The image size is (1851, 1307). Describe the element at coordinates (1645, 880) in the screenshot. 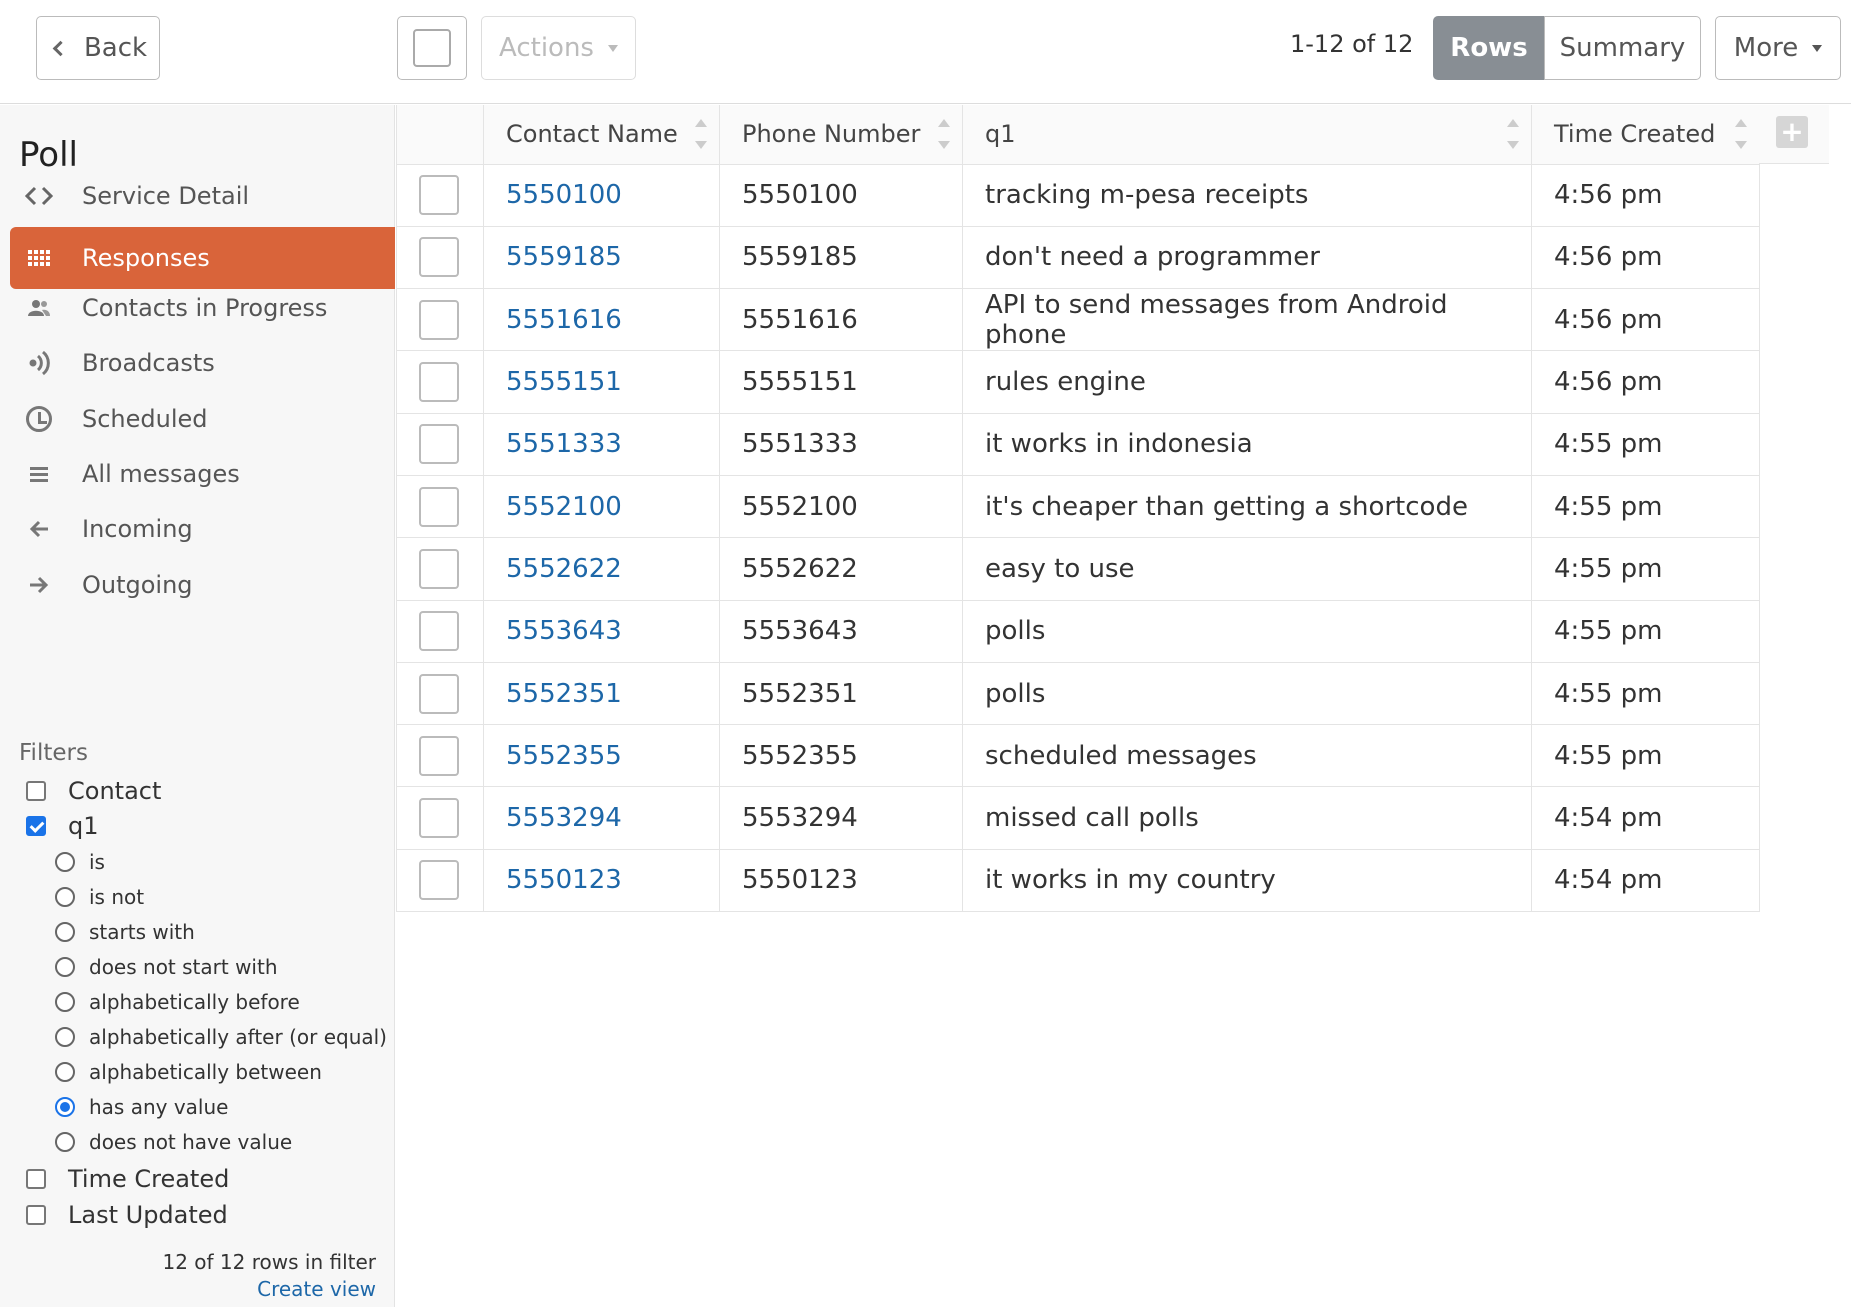

I see `time-created: 4:54 pm` at that location.